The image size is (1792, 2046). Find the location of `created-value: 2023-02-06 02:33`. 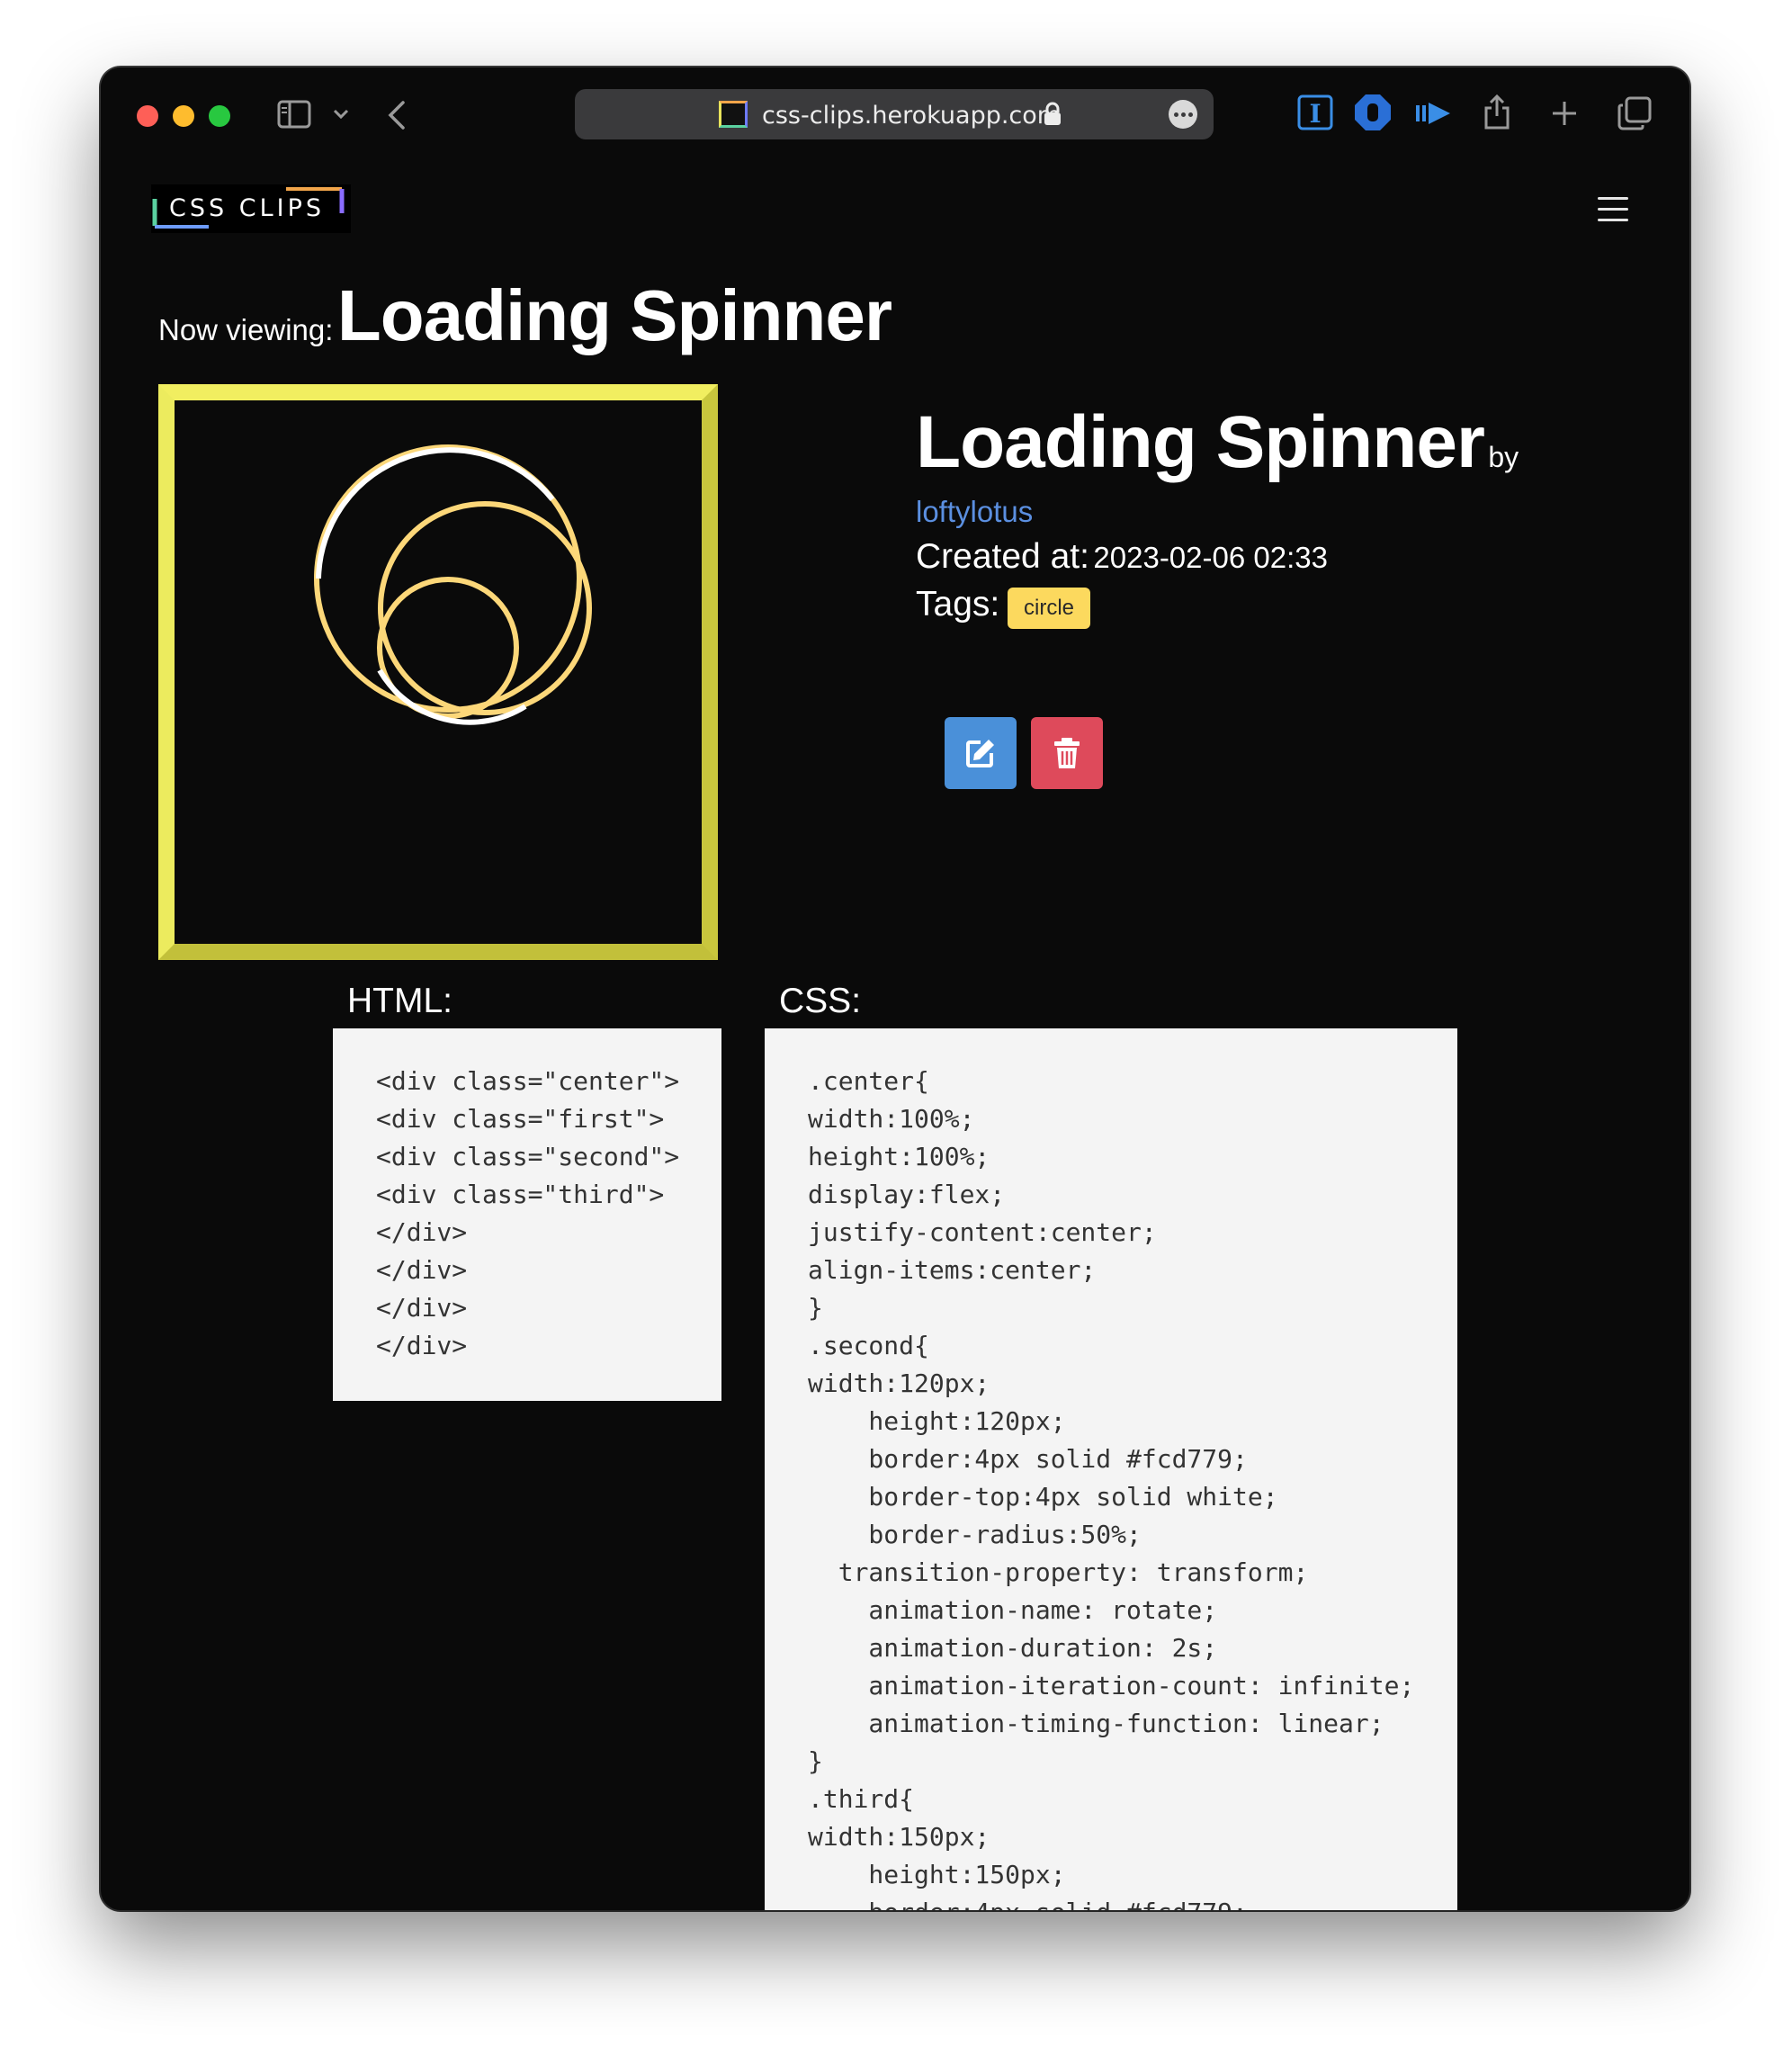

created-value: 2023-02-06 02:33 is located at coordinates (1210, 557).